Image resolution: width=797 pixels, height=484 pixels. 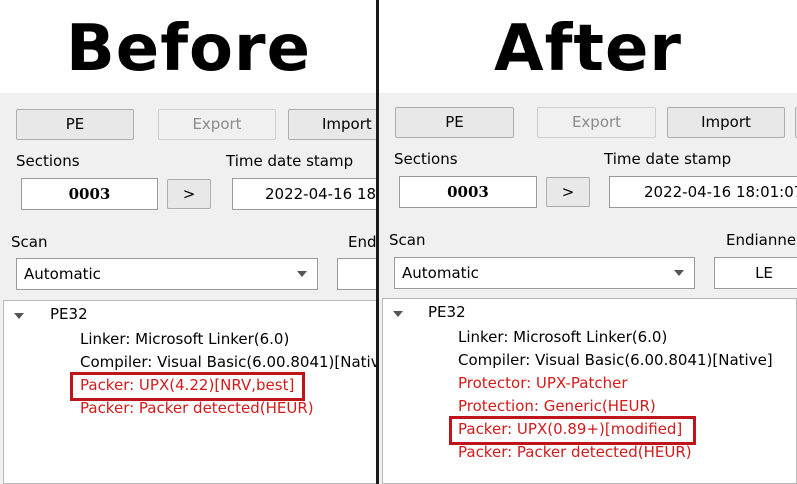 What do you see at coordinates (755, 273) in the screenshot?
I see `endianness-field: LE` at bounding box center [755, 273].